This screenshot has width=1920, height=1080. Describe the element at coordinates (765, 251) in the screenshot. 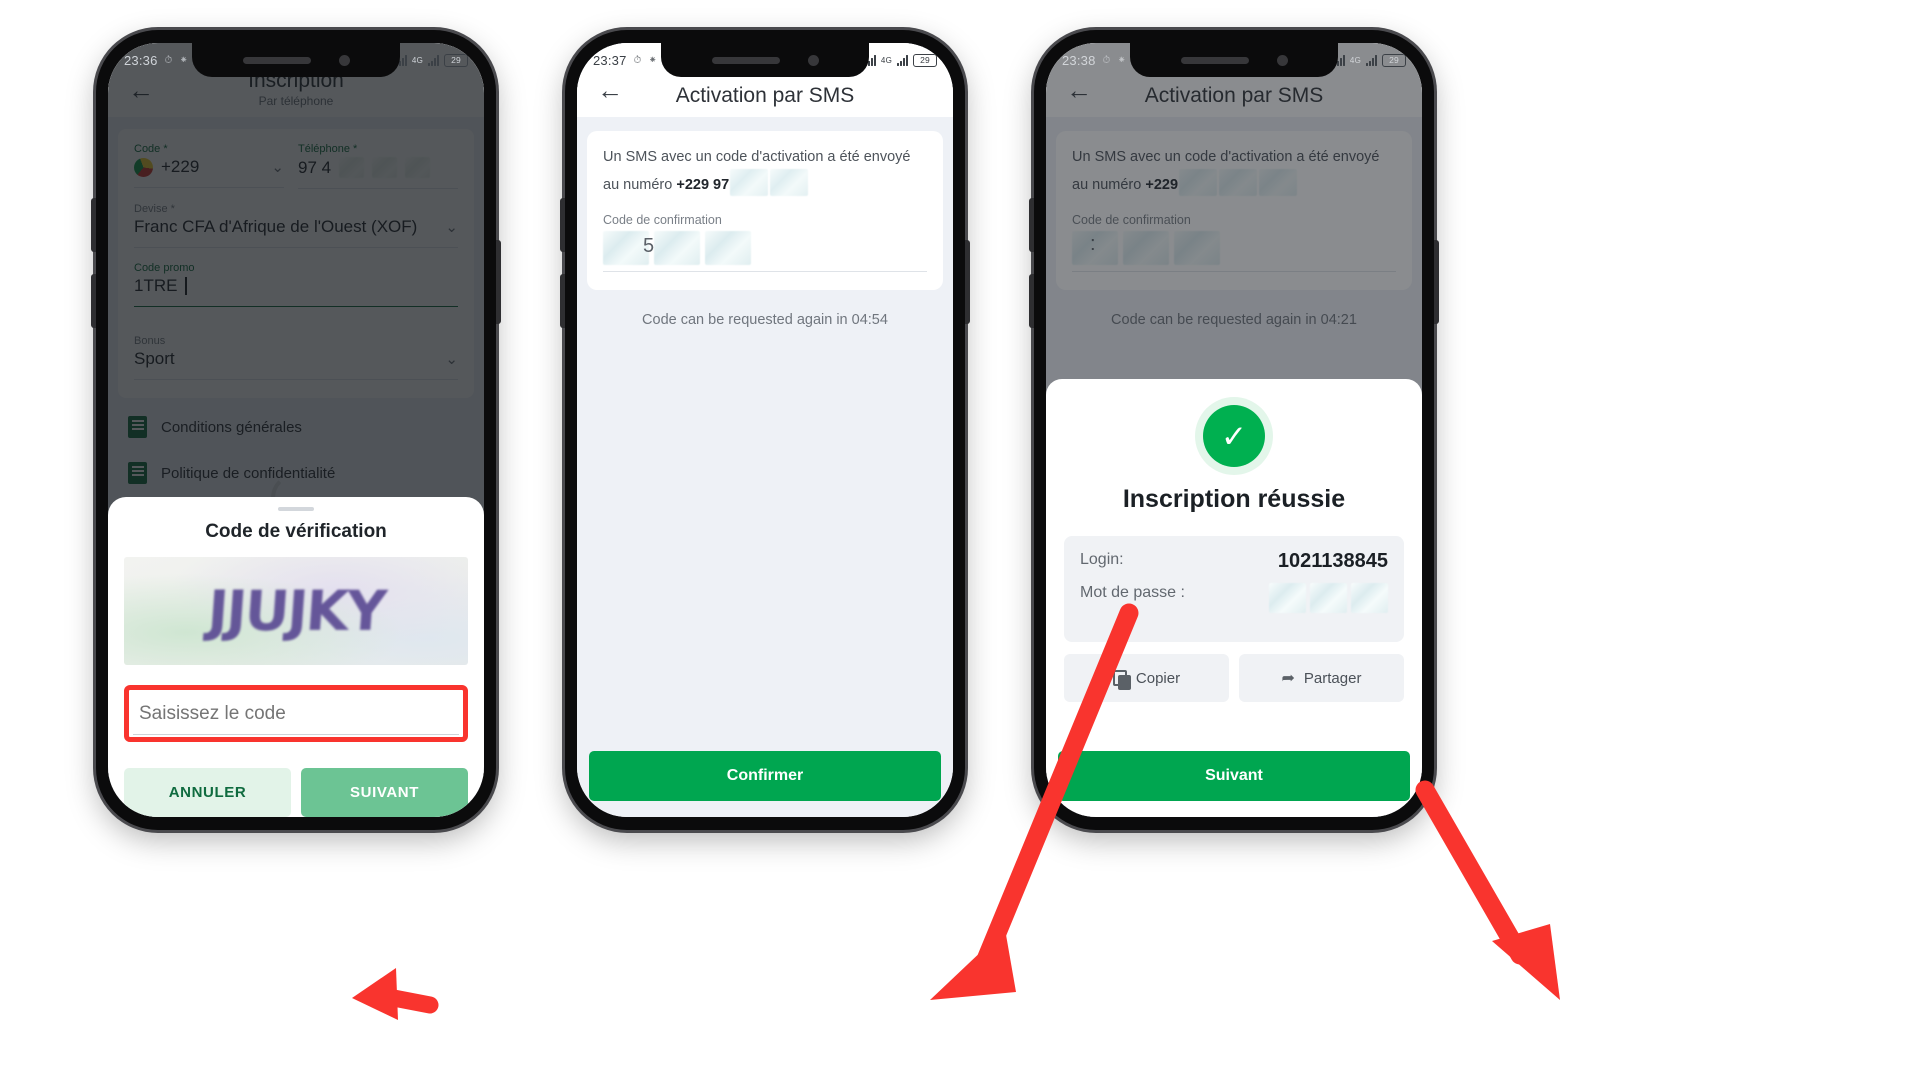

I see `confirmation-code-input: 5` at that location.